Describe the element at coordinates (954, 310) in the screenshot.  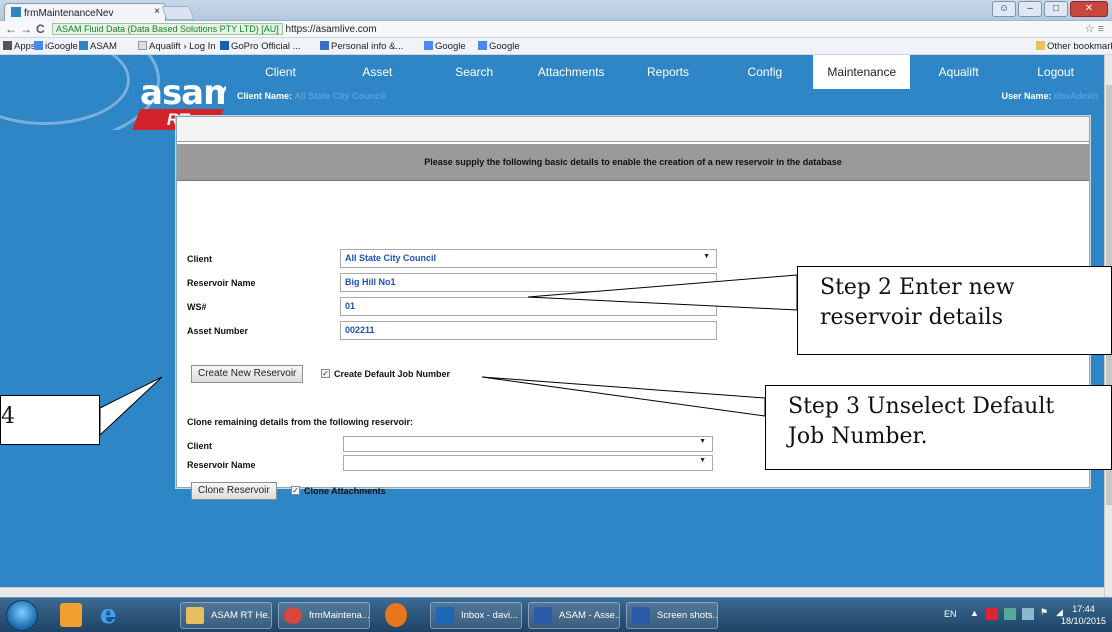
I see `step2-callout: Step 2 Enter new reservoir details` at that location.